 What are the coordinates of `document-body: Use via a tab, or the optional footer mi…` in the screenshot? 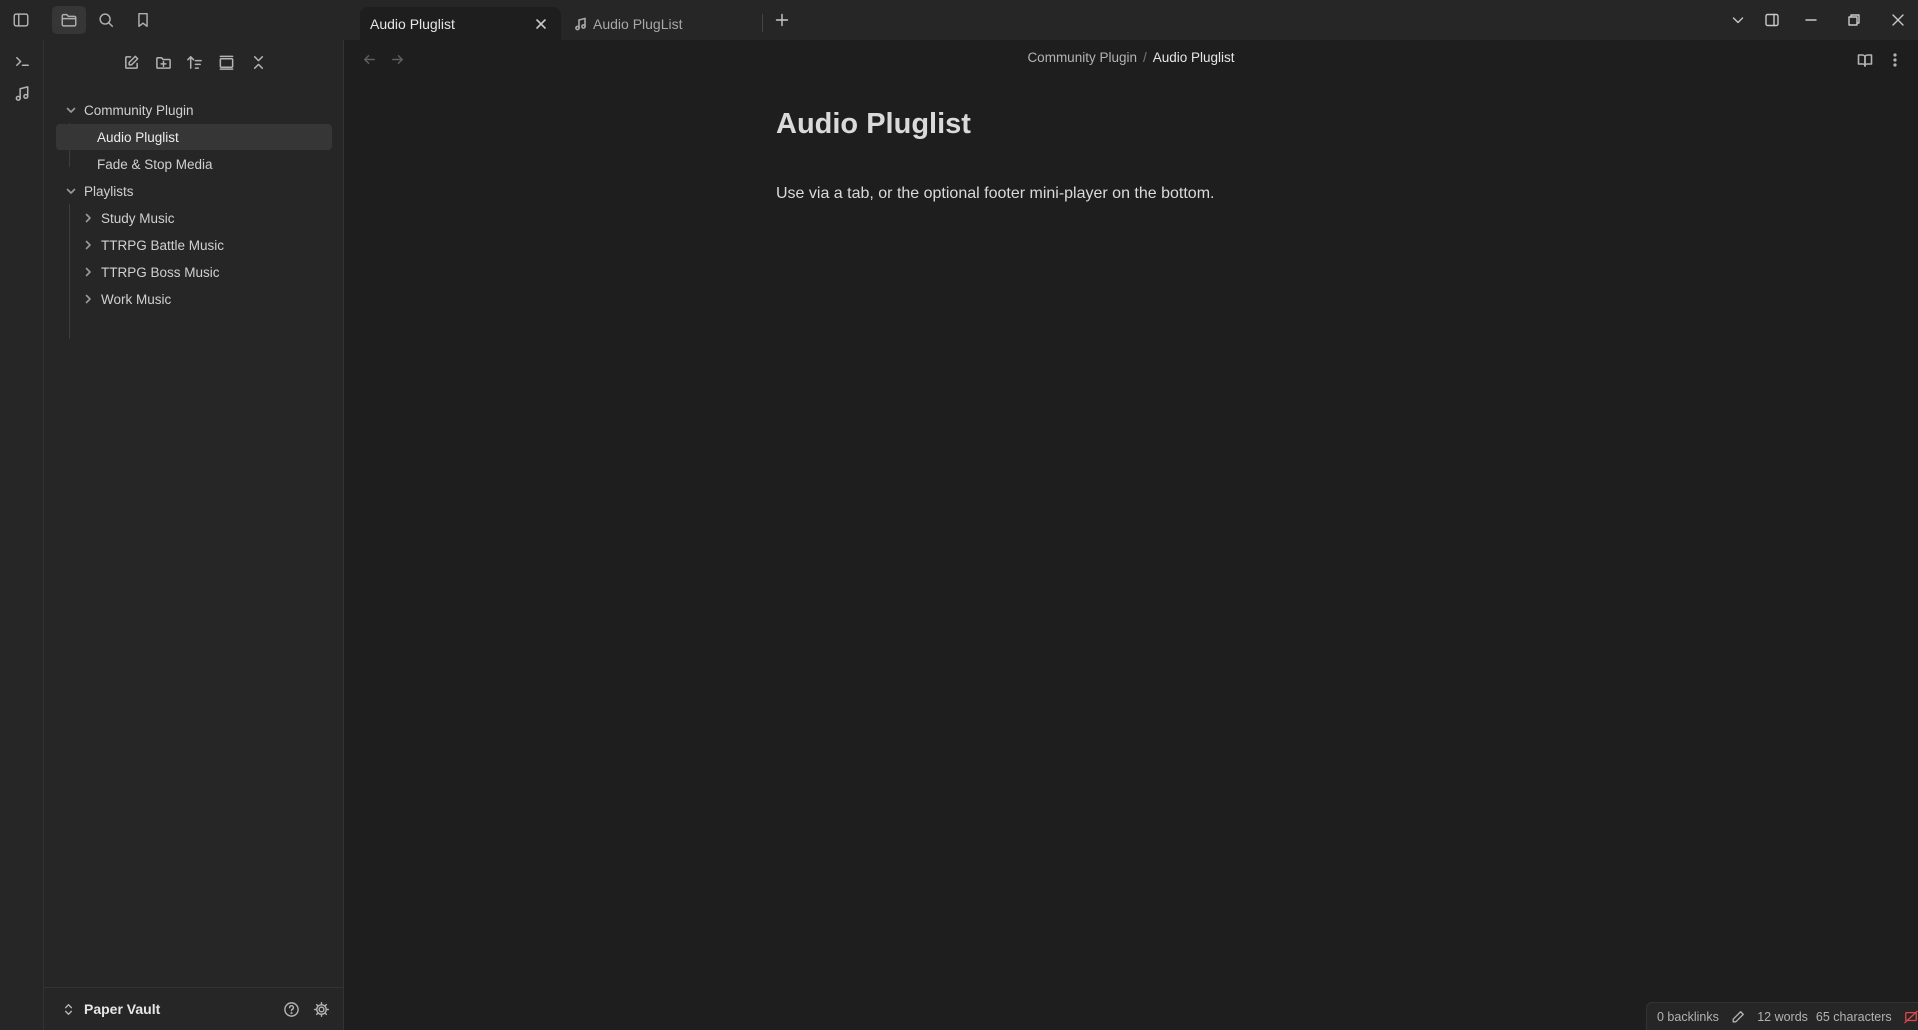 It's located at (995, 194).